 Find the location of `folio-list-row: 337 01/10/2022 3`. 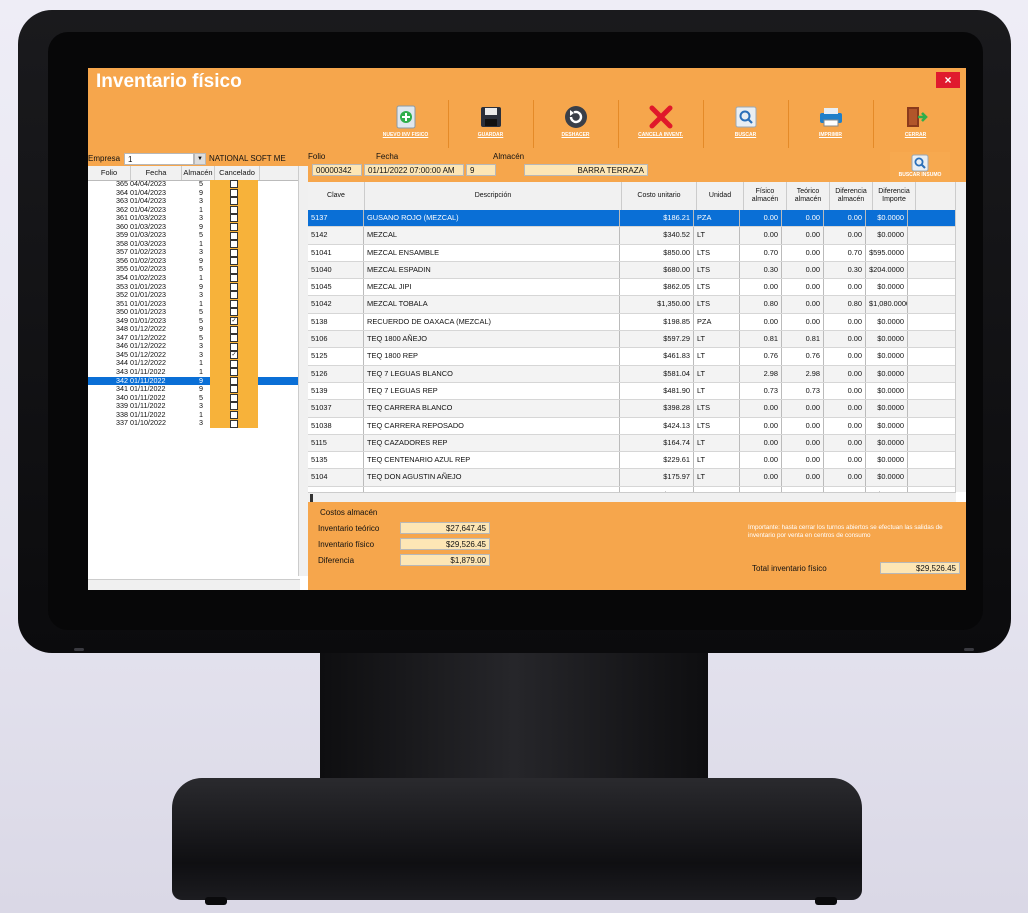

folio-list-row: 337 01/10/2022 3 is located at coordinates (194, 423).